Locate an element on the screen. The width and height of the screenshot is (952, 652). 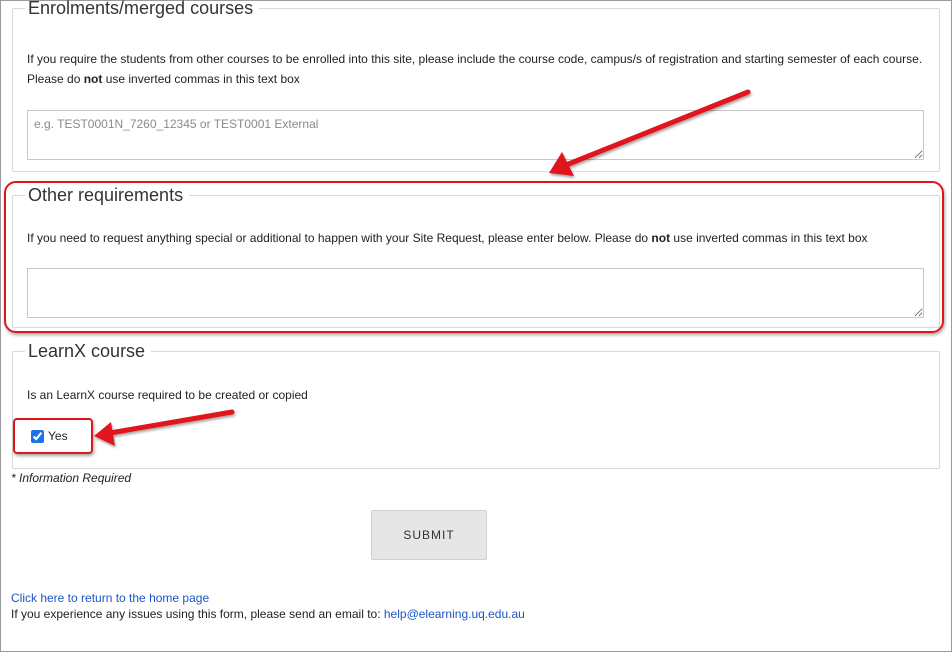
required-note: * Information Required is located at coordinates (71, 478).